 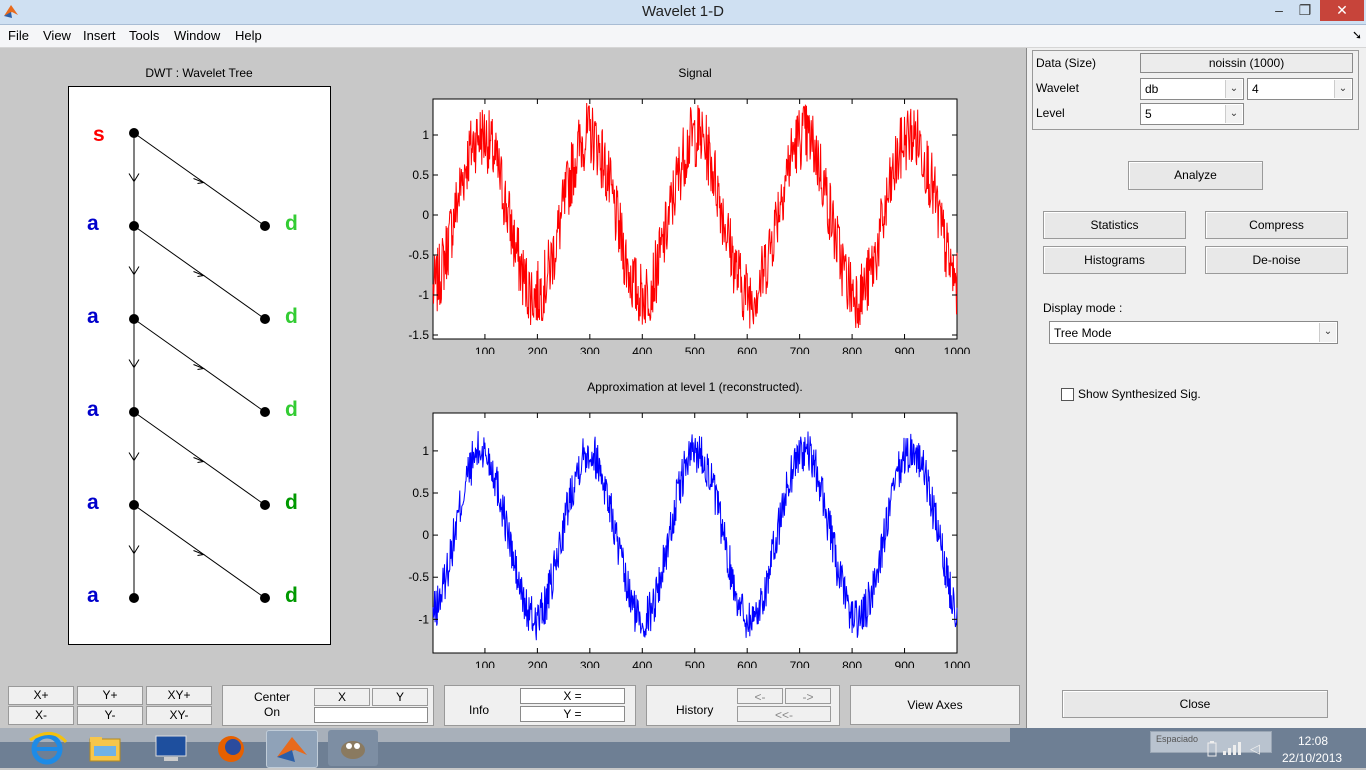 What do you see at coordinates (760, 696) in the screenshot?
I see `history-prev-button: <-` at bounding box center [760, 696].